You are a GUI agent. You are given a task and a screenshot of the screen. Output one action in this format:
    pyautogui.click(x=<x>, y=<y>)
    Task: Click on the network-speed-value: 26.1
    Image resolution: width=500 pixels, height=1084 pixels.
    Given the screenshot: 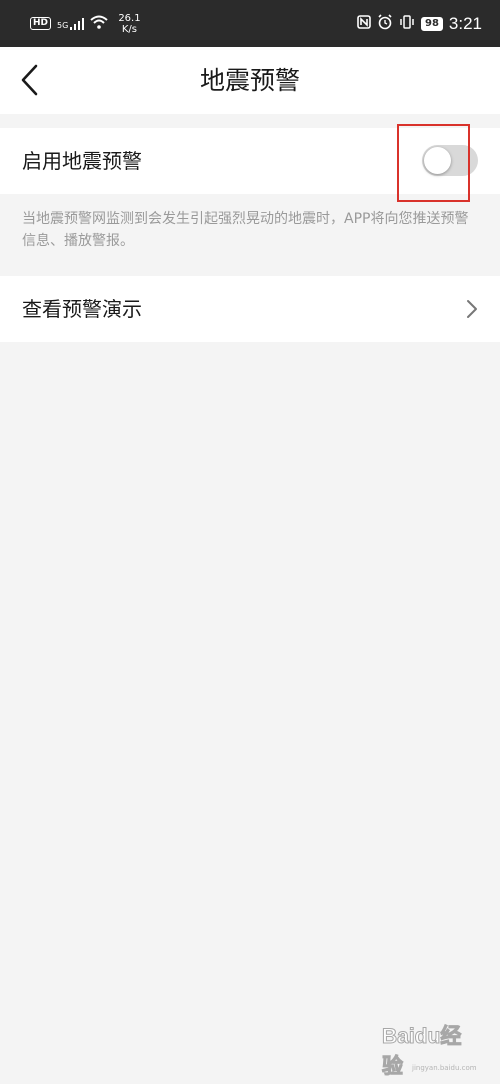 What is the action you would take?
    pyautogui.click(x=129, y=18)
    